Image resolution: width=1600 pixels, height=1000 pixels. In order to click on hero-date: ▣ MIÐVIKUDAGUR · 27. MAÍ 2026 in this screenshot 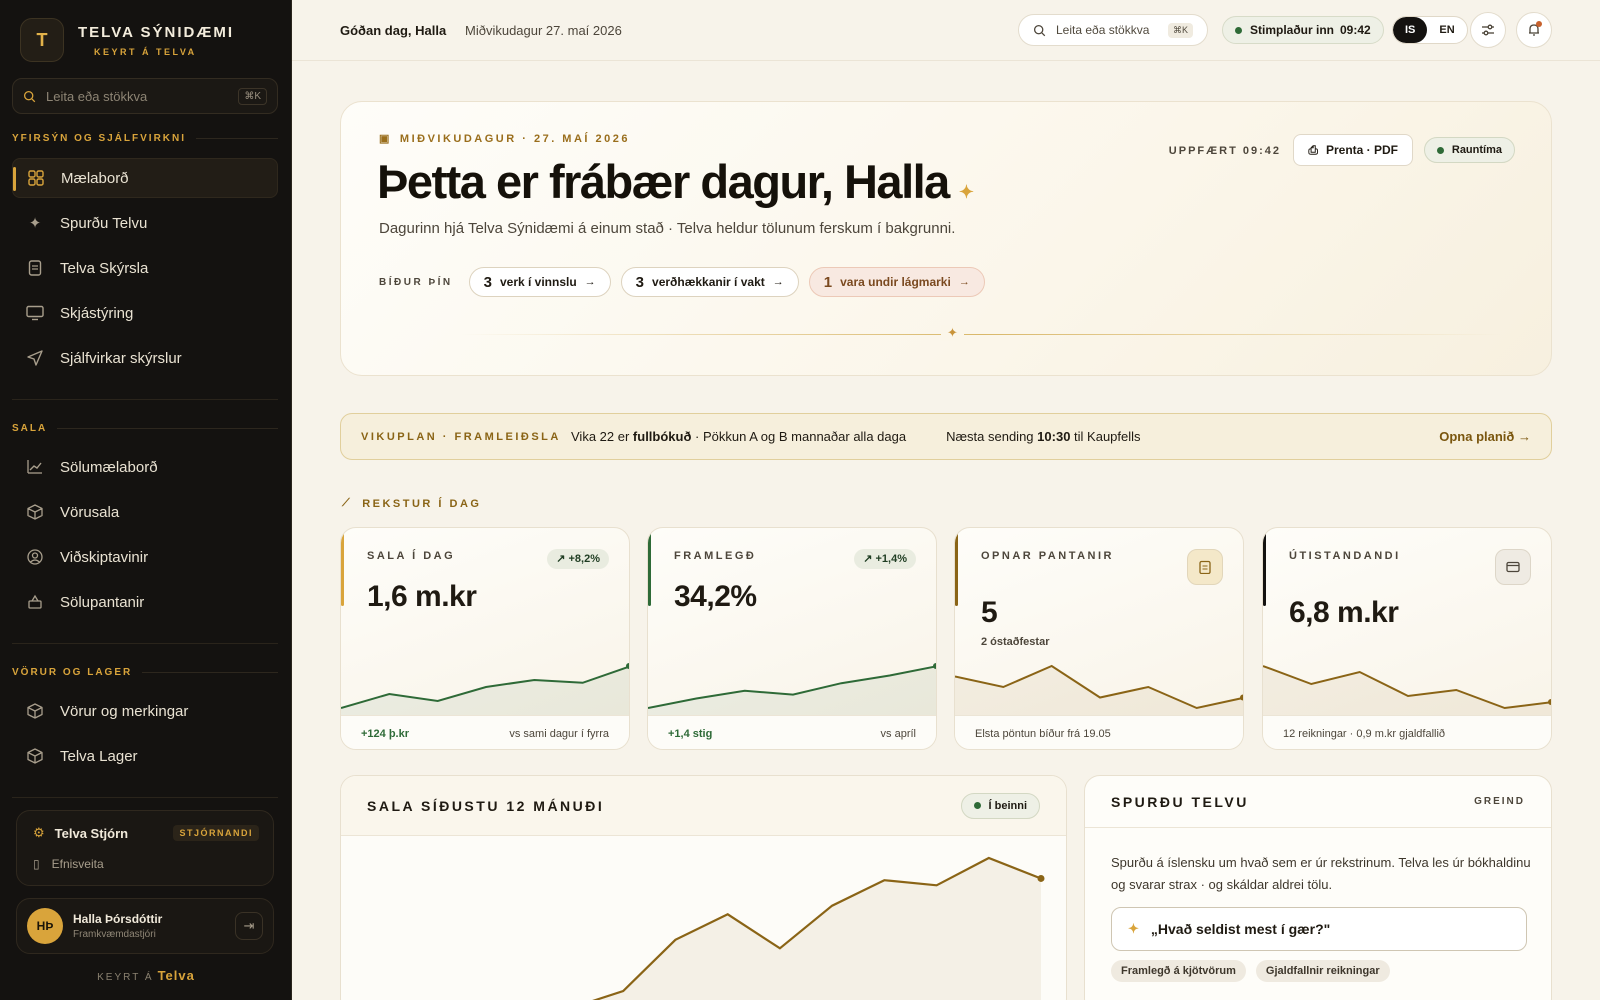, I will do `click(504, 139)`.